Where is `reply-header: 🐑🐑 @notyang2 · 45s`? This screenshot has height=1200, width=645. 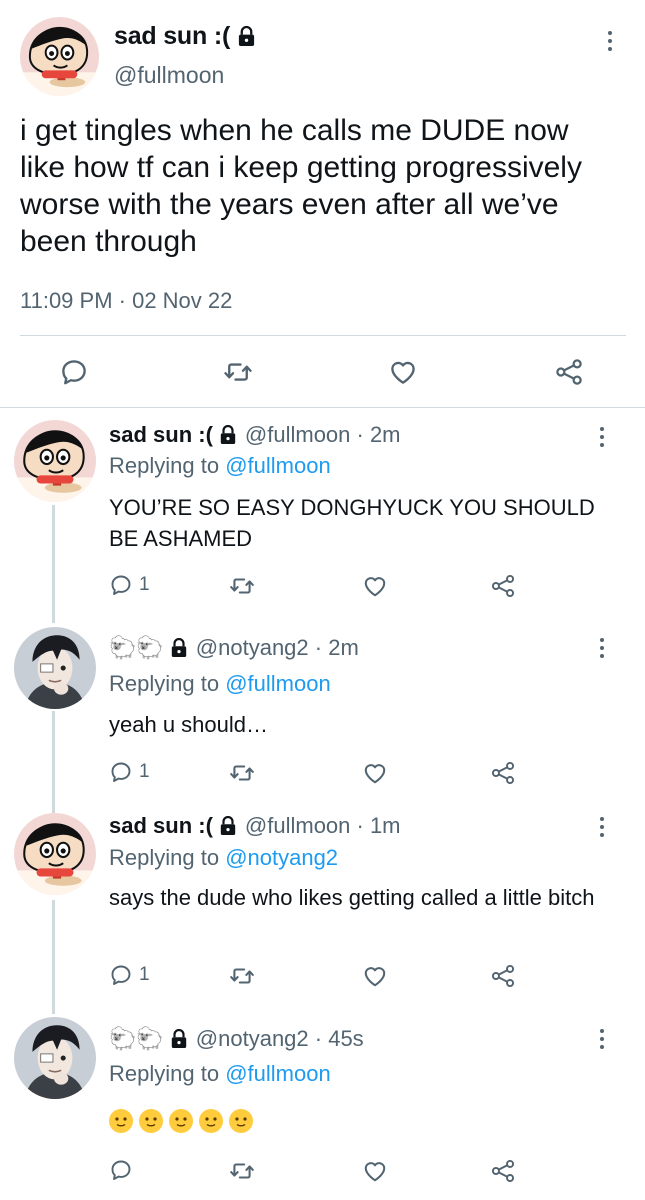 reply-header: 🐑🐑 @notyang2 · 45s is located at coordinates (236, 1039).